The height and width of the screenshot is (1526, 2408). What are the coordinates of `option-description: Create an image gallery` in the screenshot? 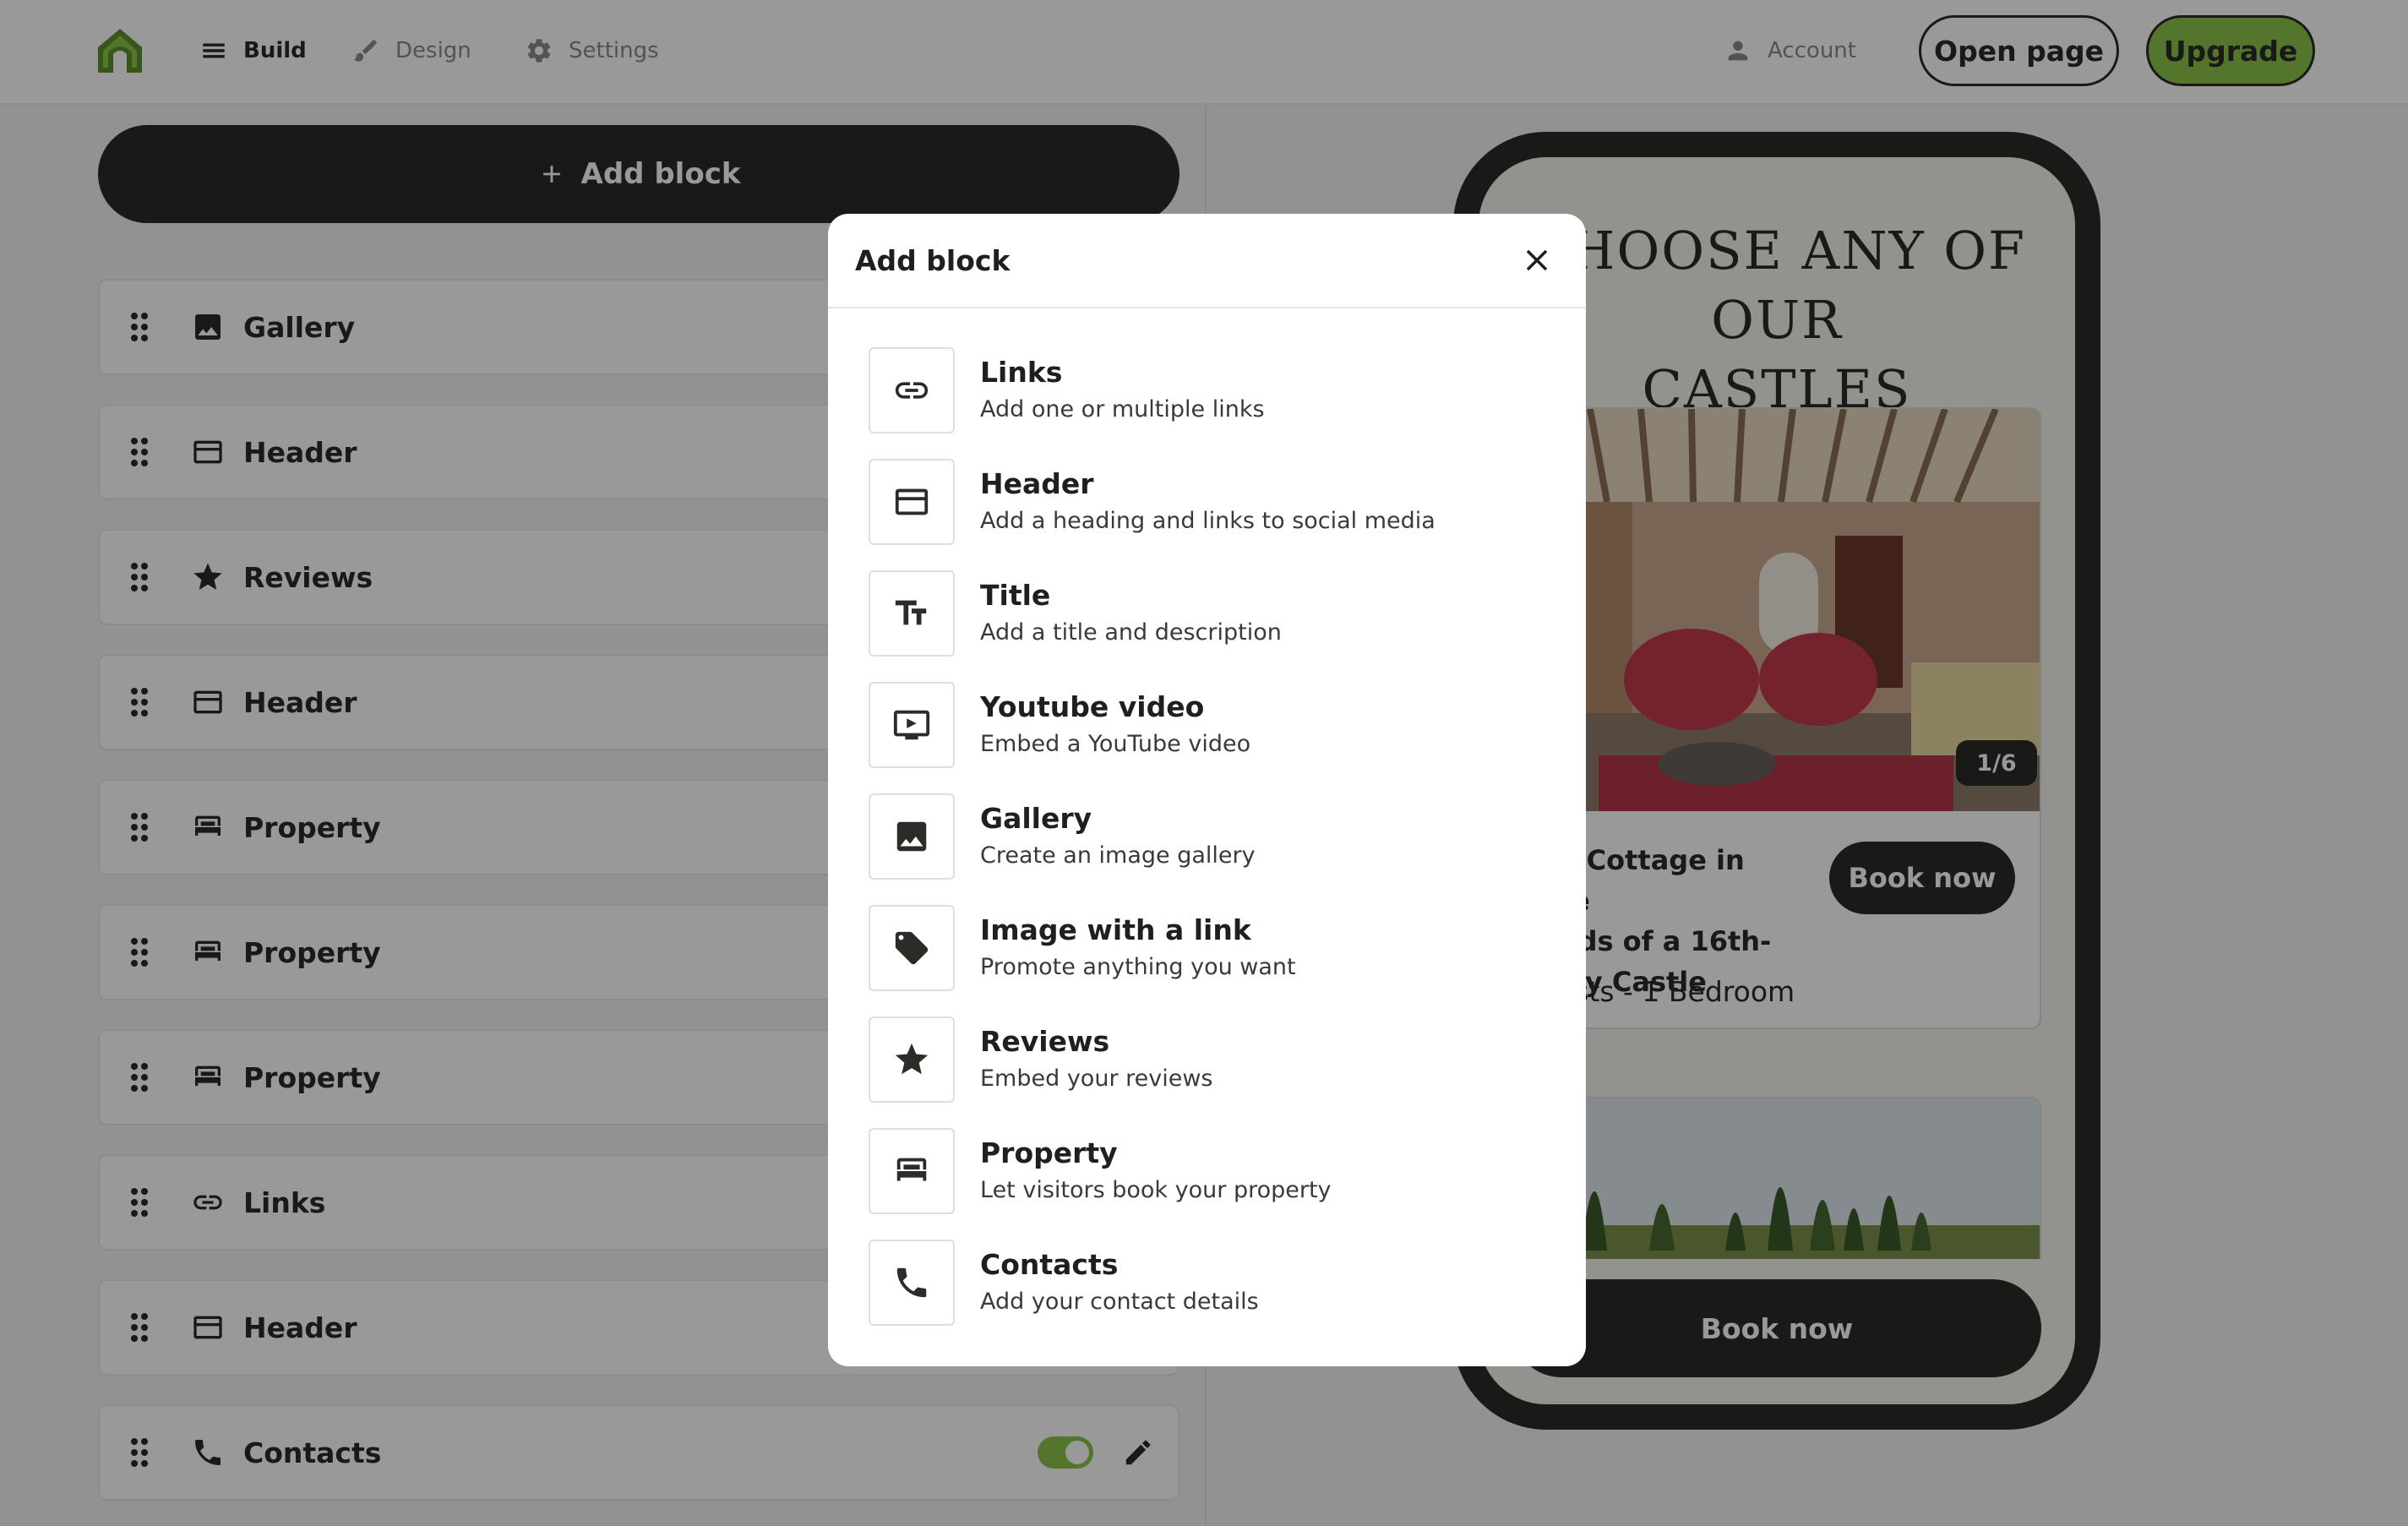 It's located at (1118, 855).